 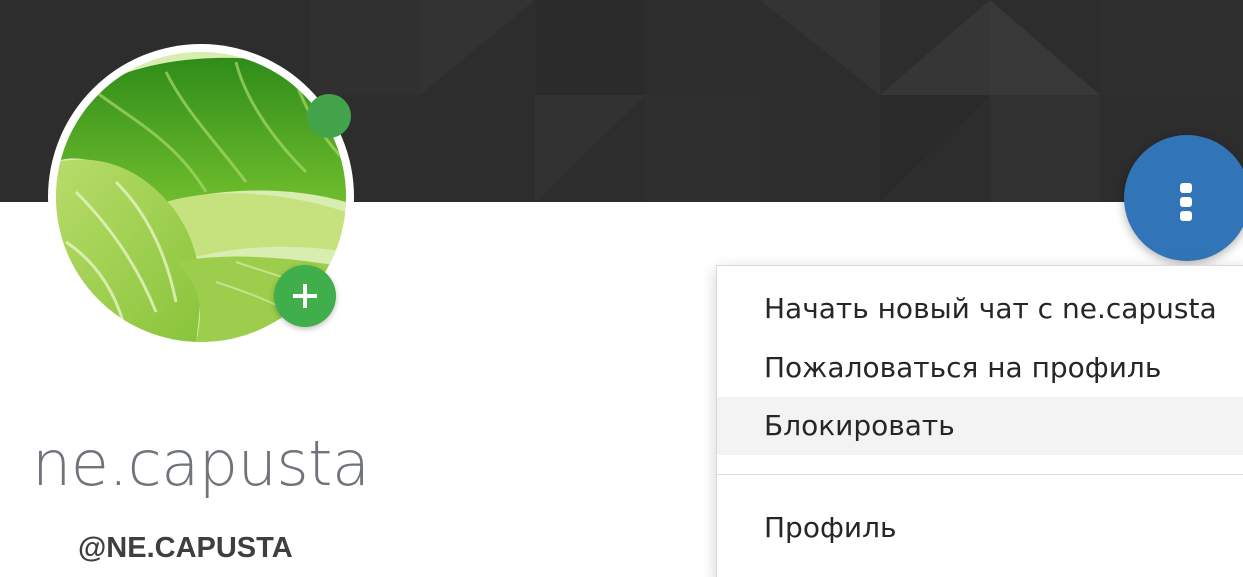 I want to click on menu-item-report-profile: Пожаловаться на профиль, so click(x=980, y=368).